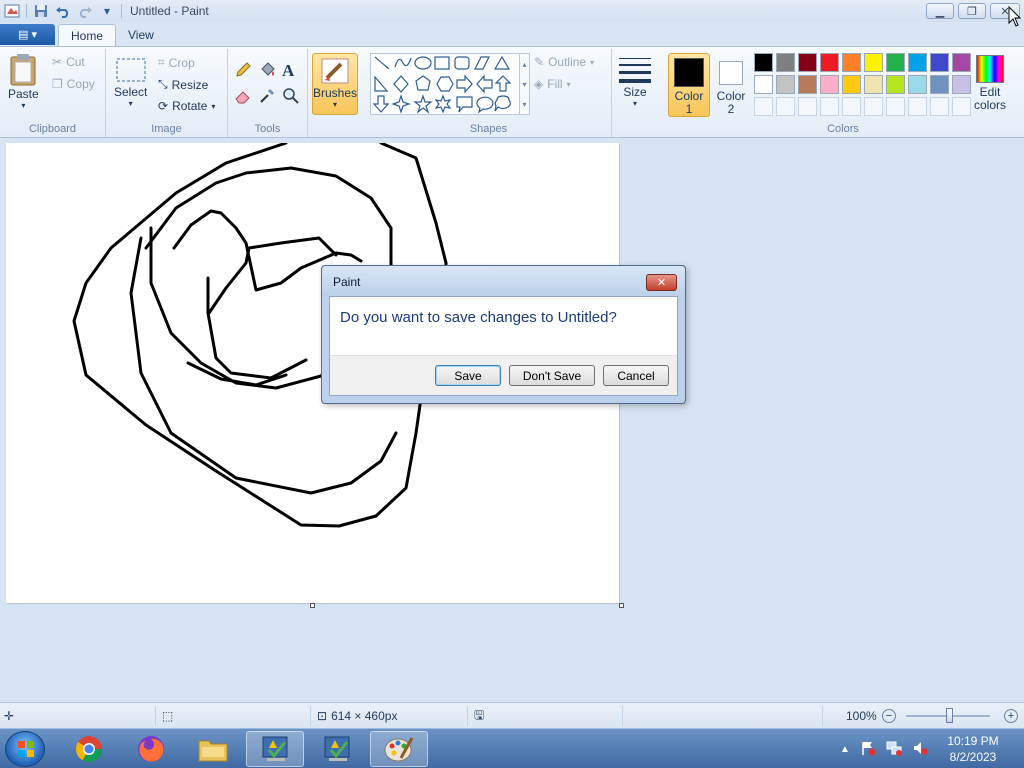 The width and height of the screenshot is (1024, 768). I want to click on clock: 10:19 PM 8/2/2023, so click(973, 749).